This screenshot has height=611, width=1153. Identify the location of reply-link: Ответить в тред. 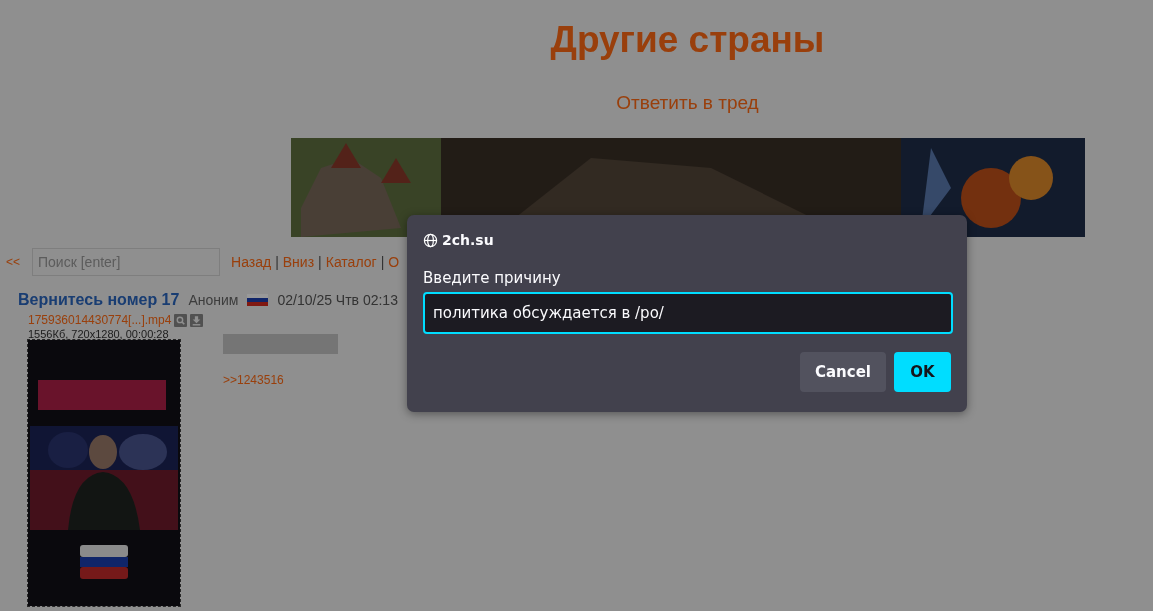
(687, 103).